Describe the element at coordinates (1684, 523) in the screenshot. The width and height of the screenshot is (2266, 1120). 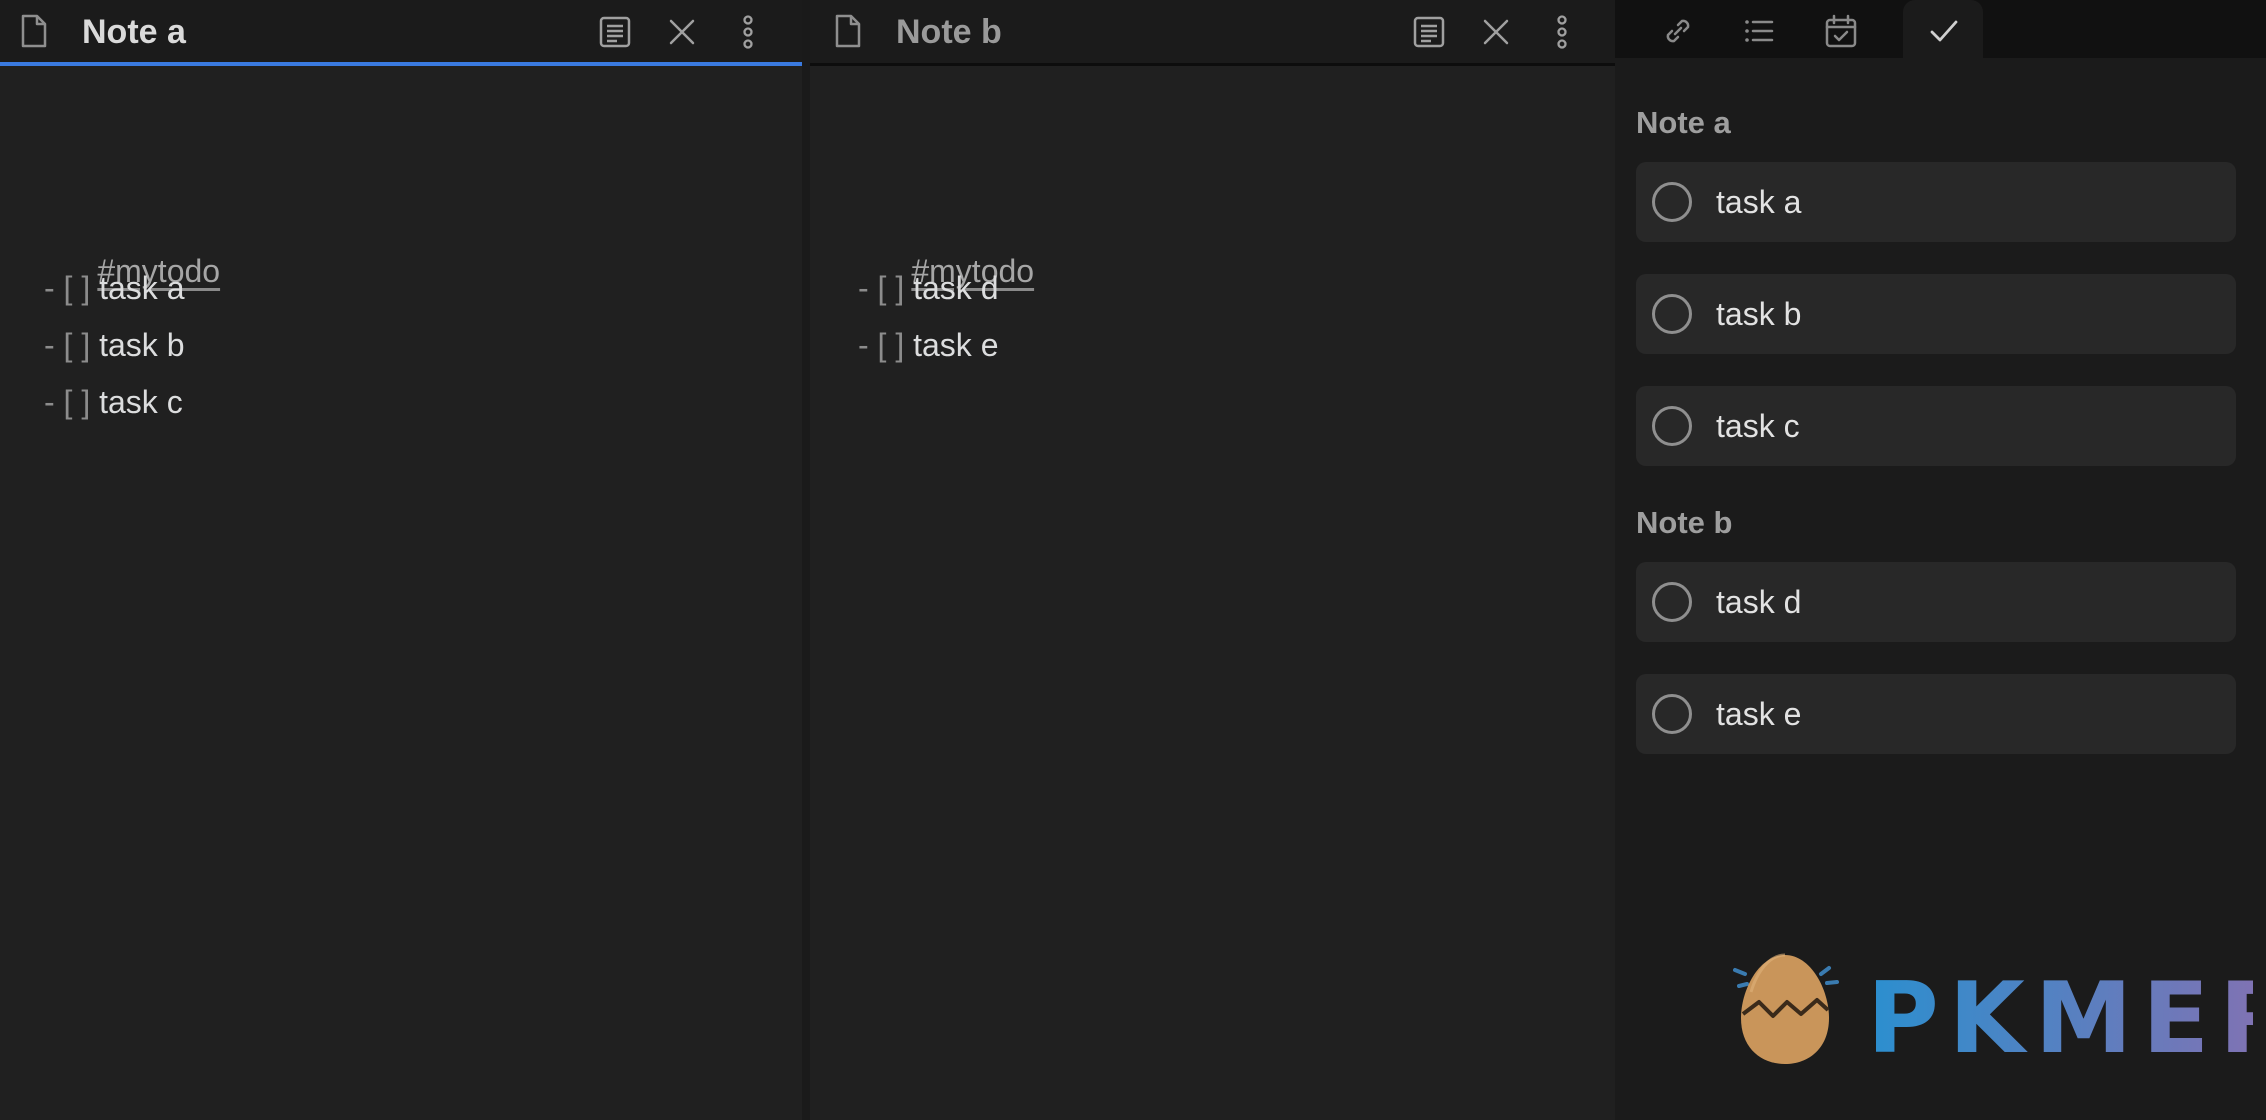
I see `task-group-title: Note b` at that location.